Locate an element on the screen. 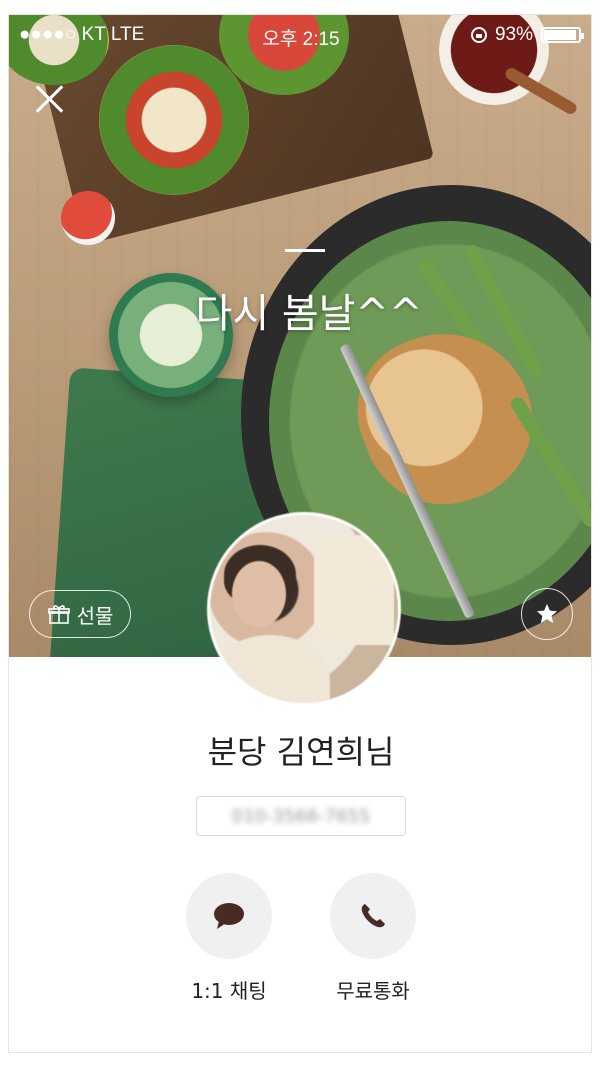 This screenshot has width=600, height=1067. star-icon is located at coordinates (547, 613).